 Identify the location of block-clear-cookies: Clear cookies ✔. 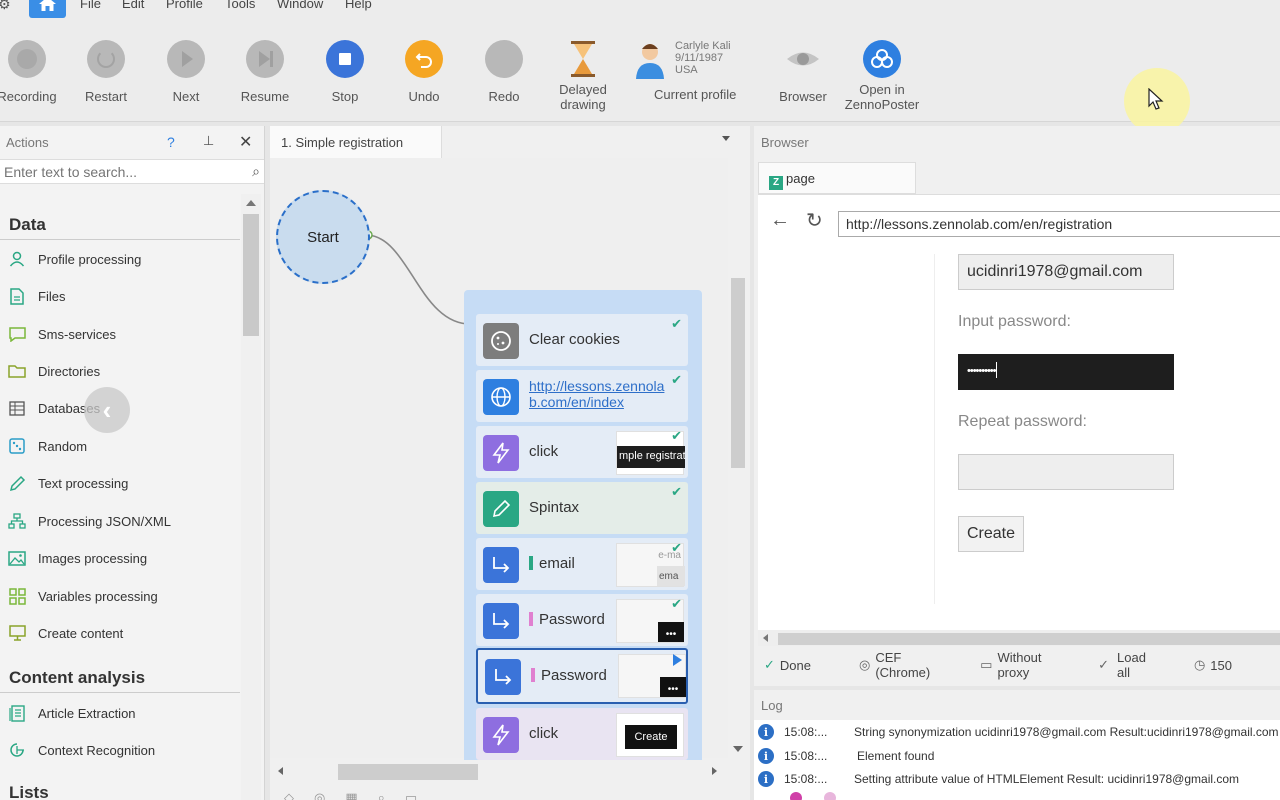
(582, 340).